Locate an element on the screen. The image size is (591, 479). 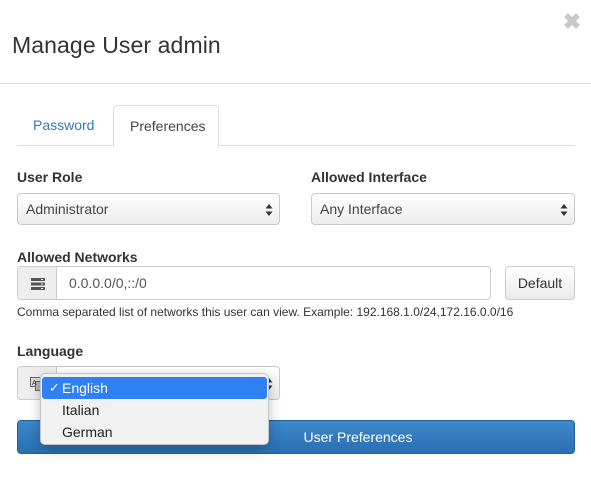
language-dropdown-menu: ✓ English Italian German is located at coordinates (154, 409).